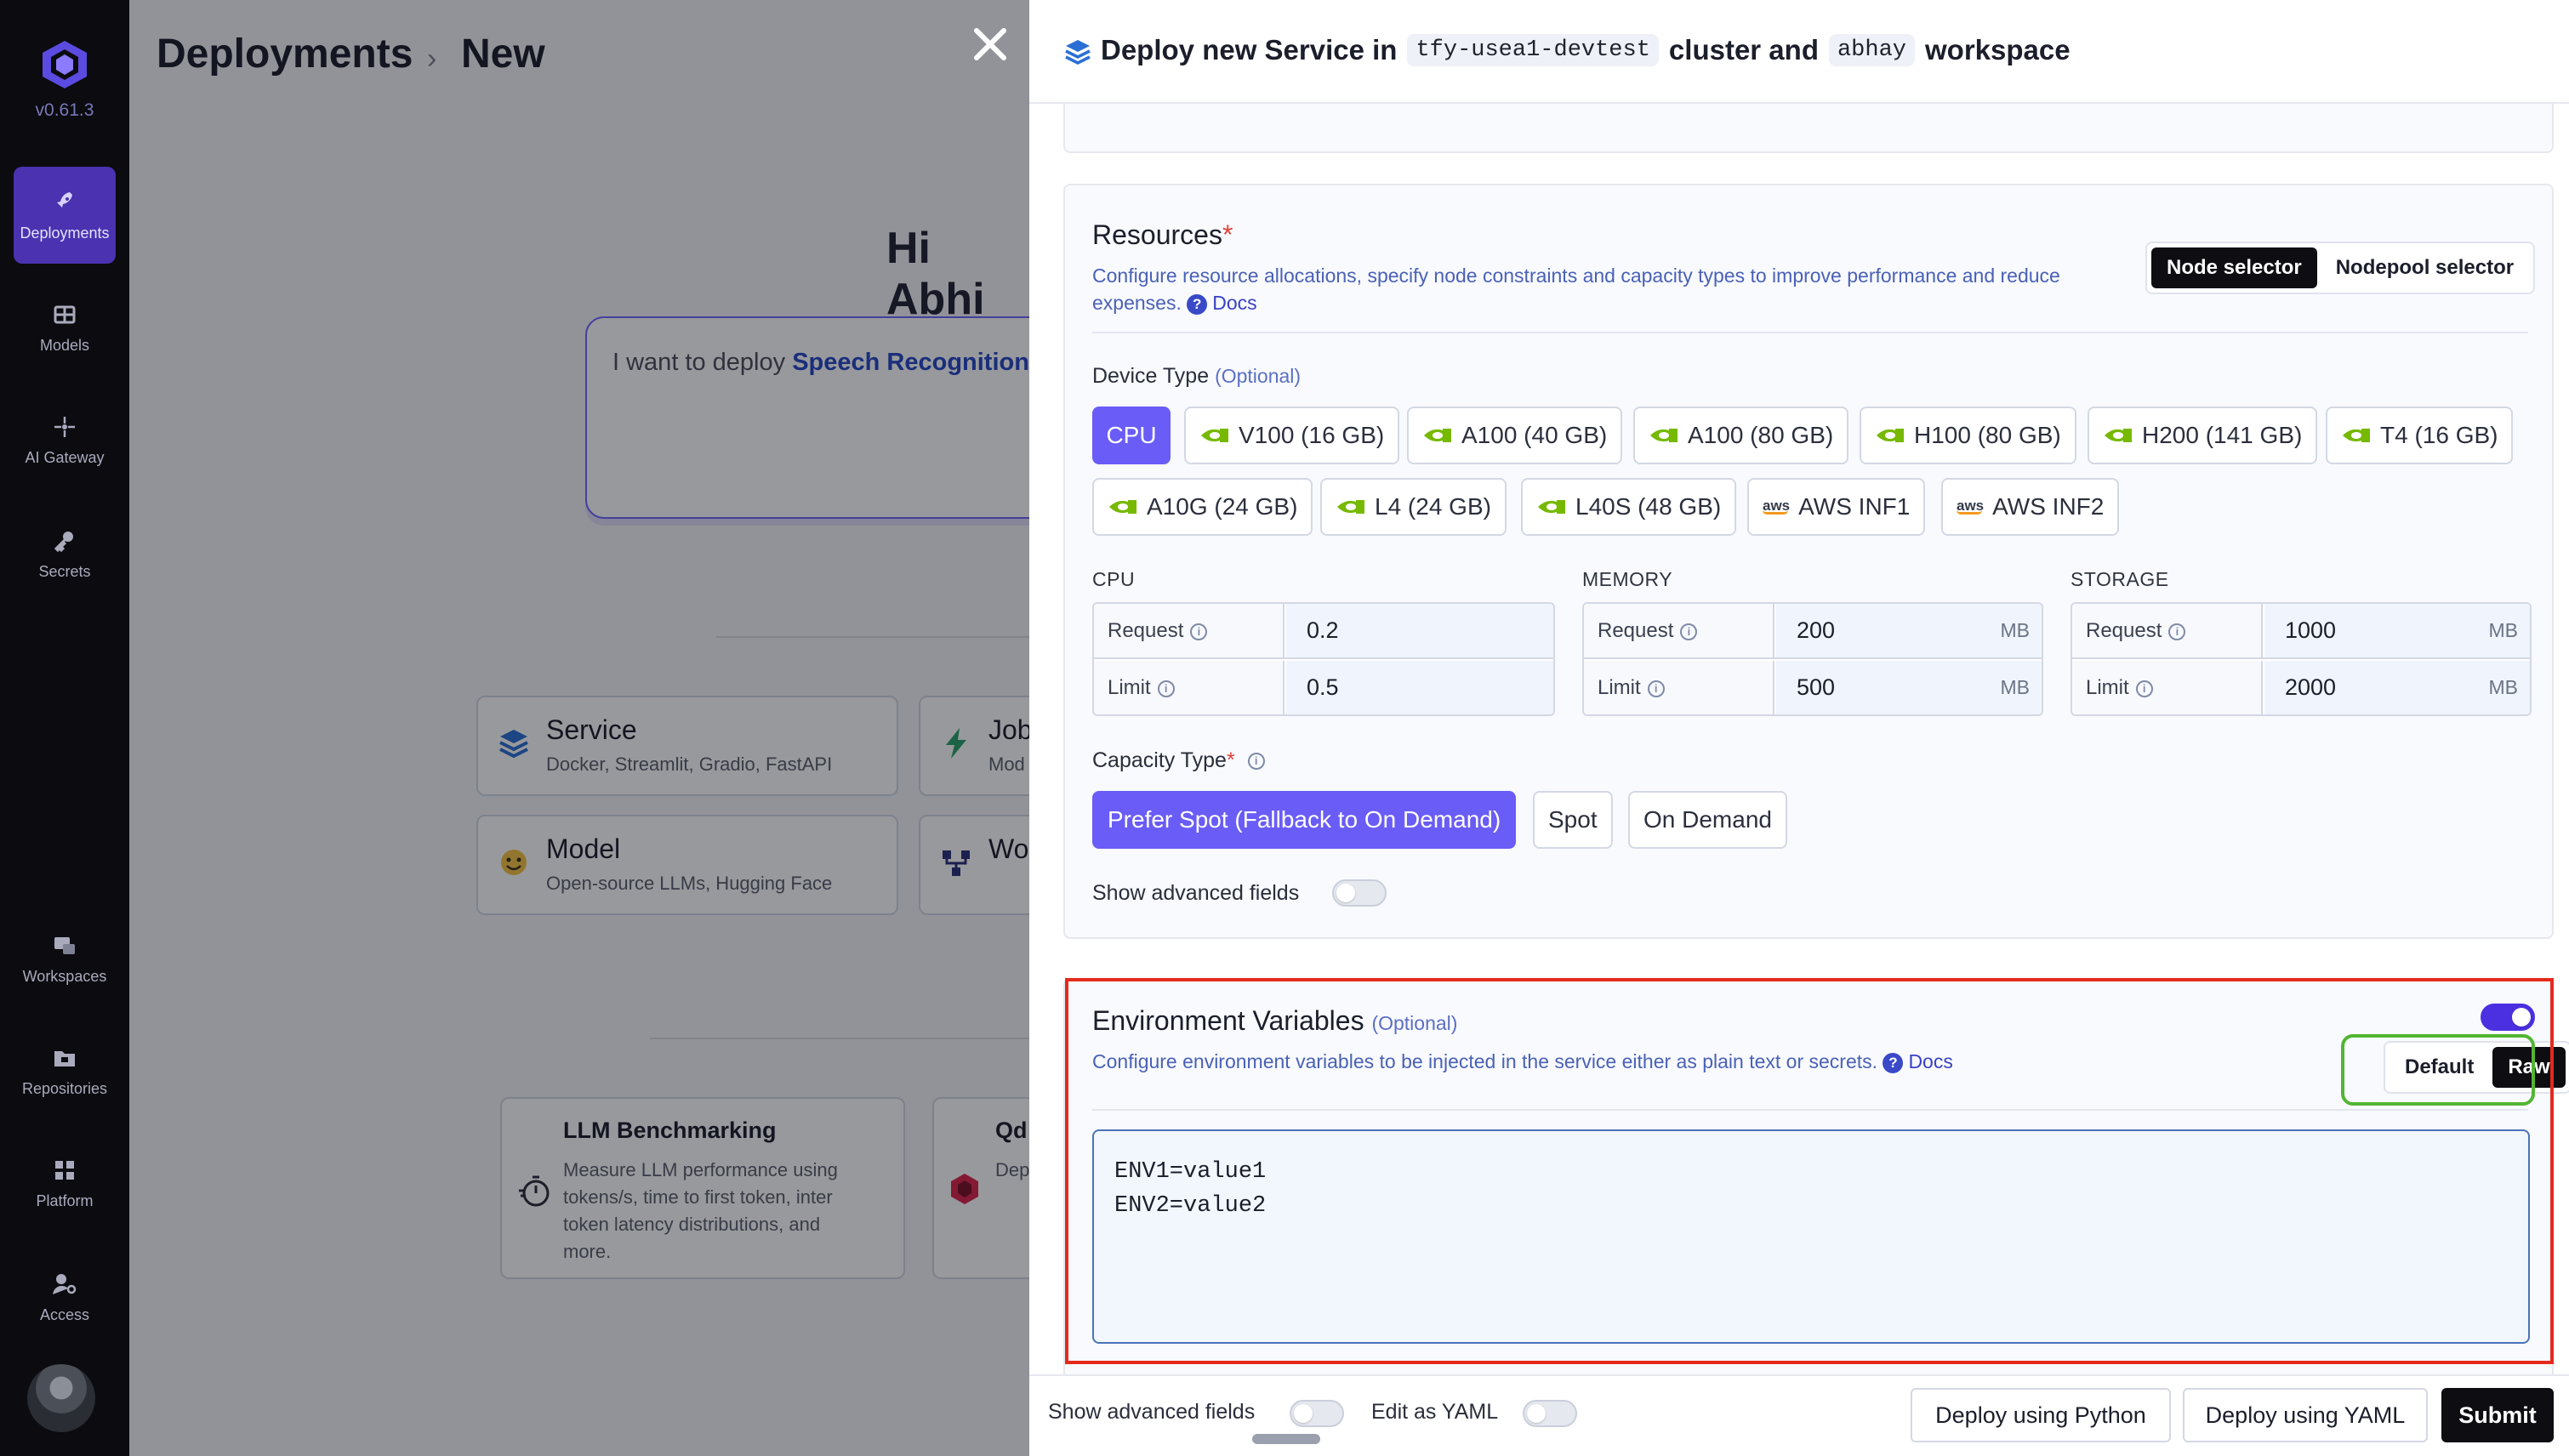 The image size is (2569, 1456). Describe the element at coordinates (1419, 630) in the screenshot. I see `cpu-request-input: 0.2` at that location.